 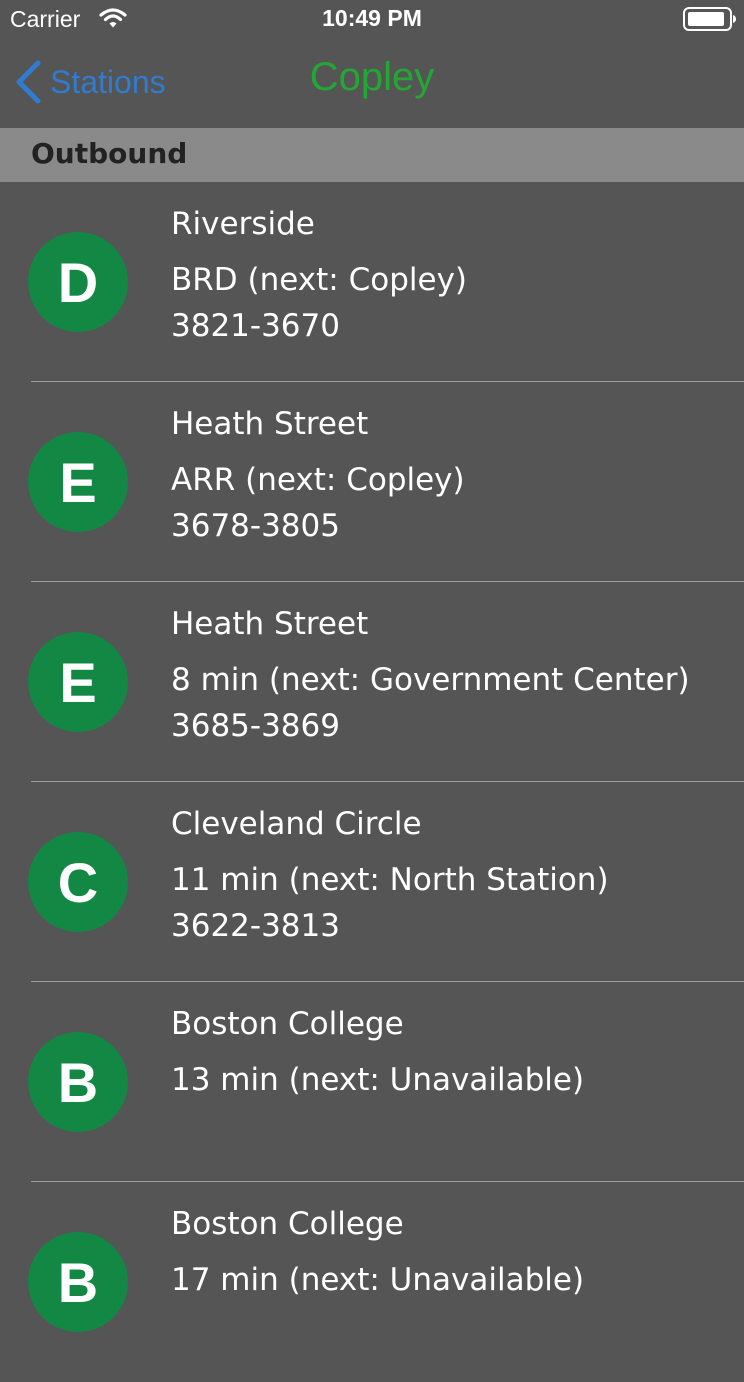 What do you see at coordinates (378, 1080) in the screenshot?
I see `arrival-status: 13 min (next: Unavailable)` at bounding box center [378, 1080].